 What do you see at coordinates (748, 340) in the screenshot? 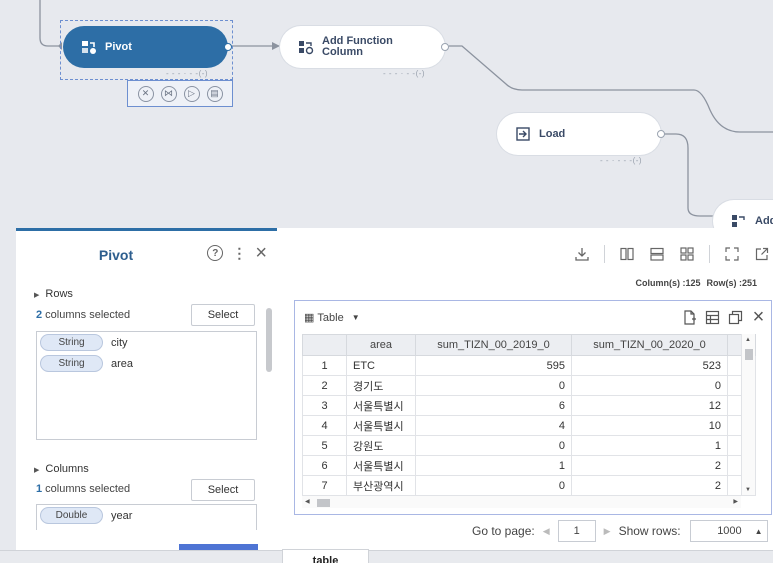
I see `scroll-up-icon: ▲` at bounding box center [748, 340].